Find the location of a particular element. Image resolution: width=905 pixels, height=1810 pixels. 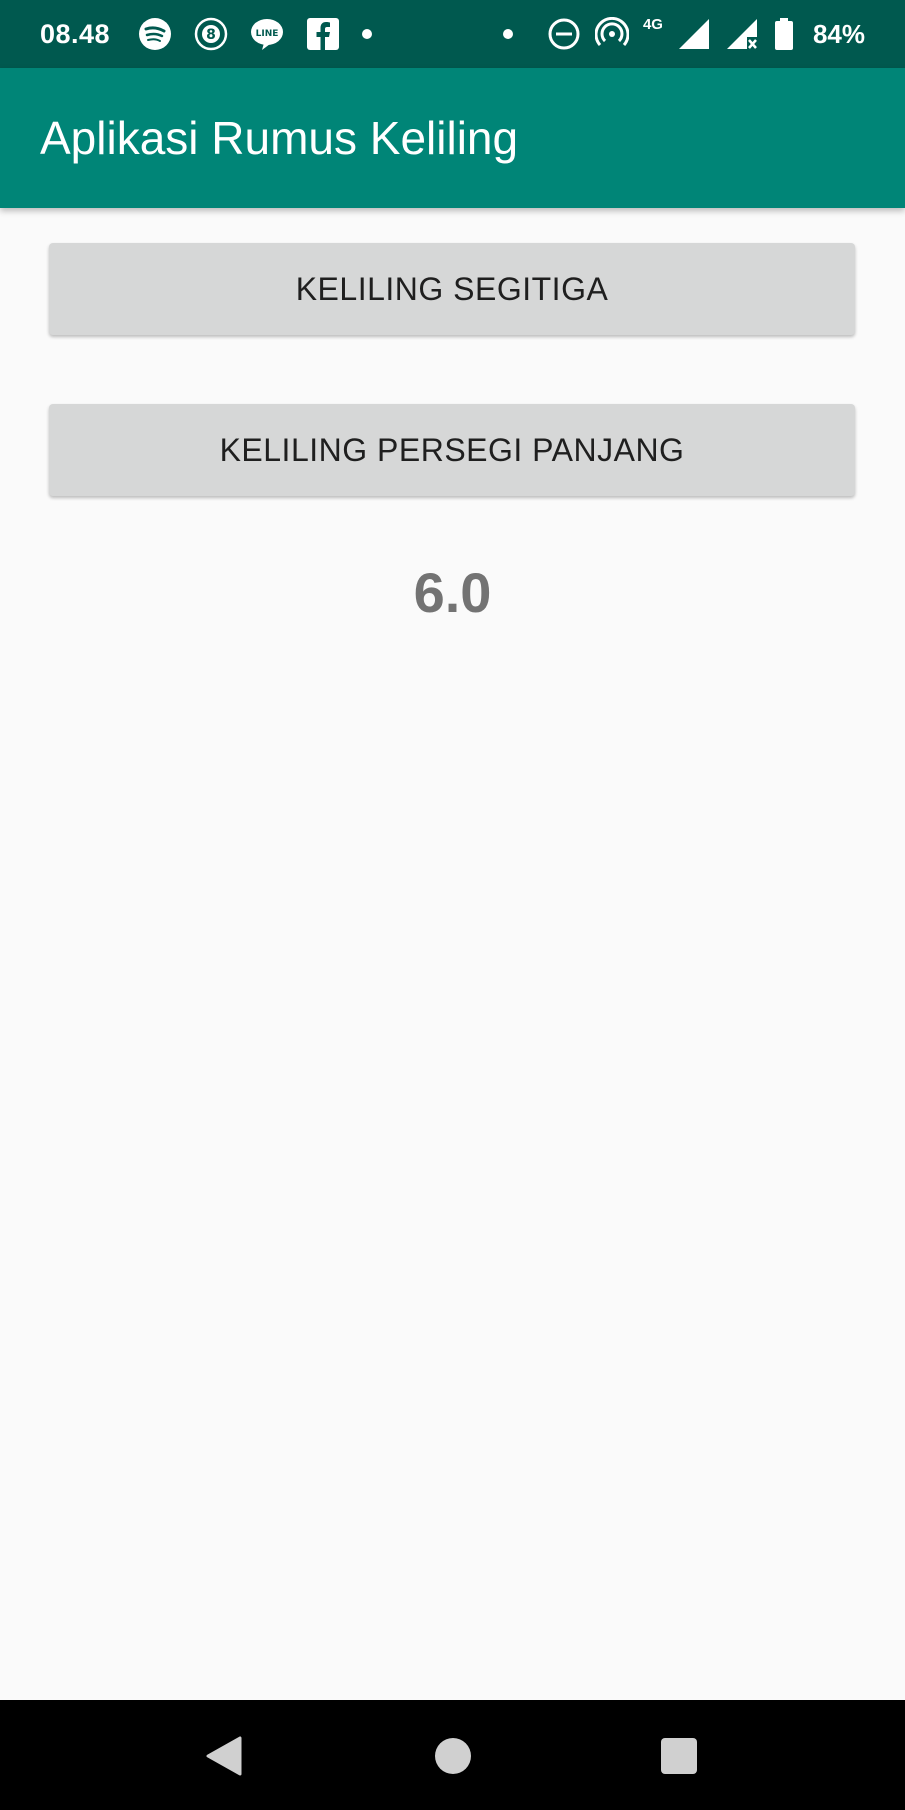

system-icons: 4G 84% is located at coordinates (683, 33).